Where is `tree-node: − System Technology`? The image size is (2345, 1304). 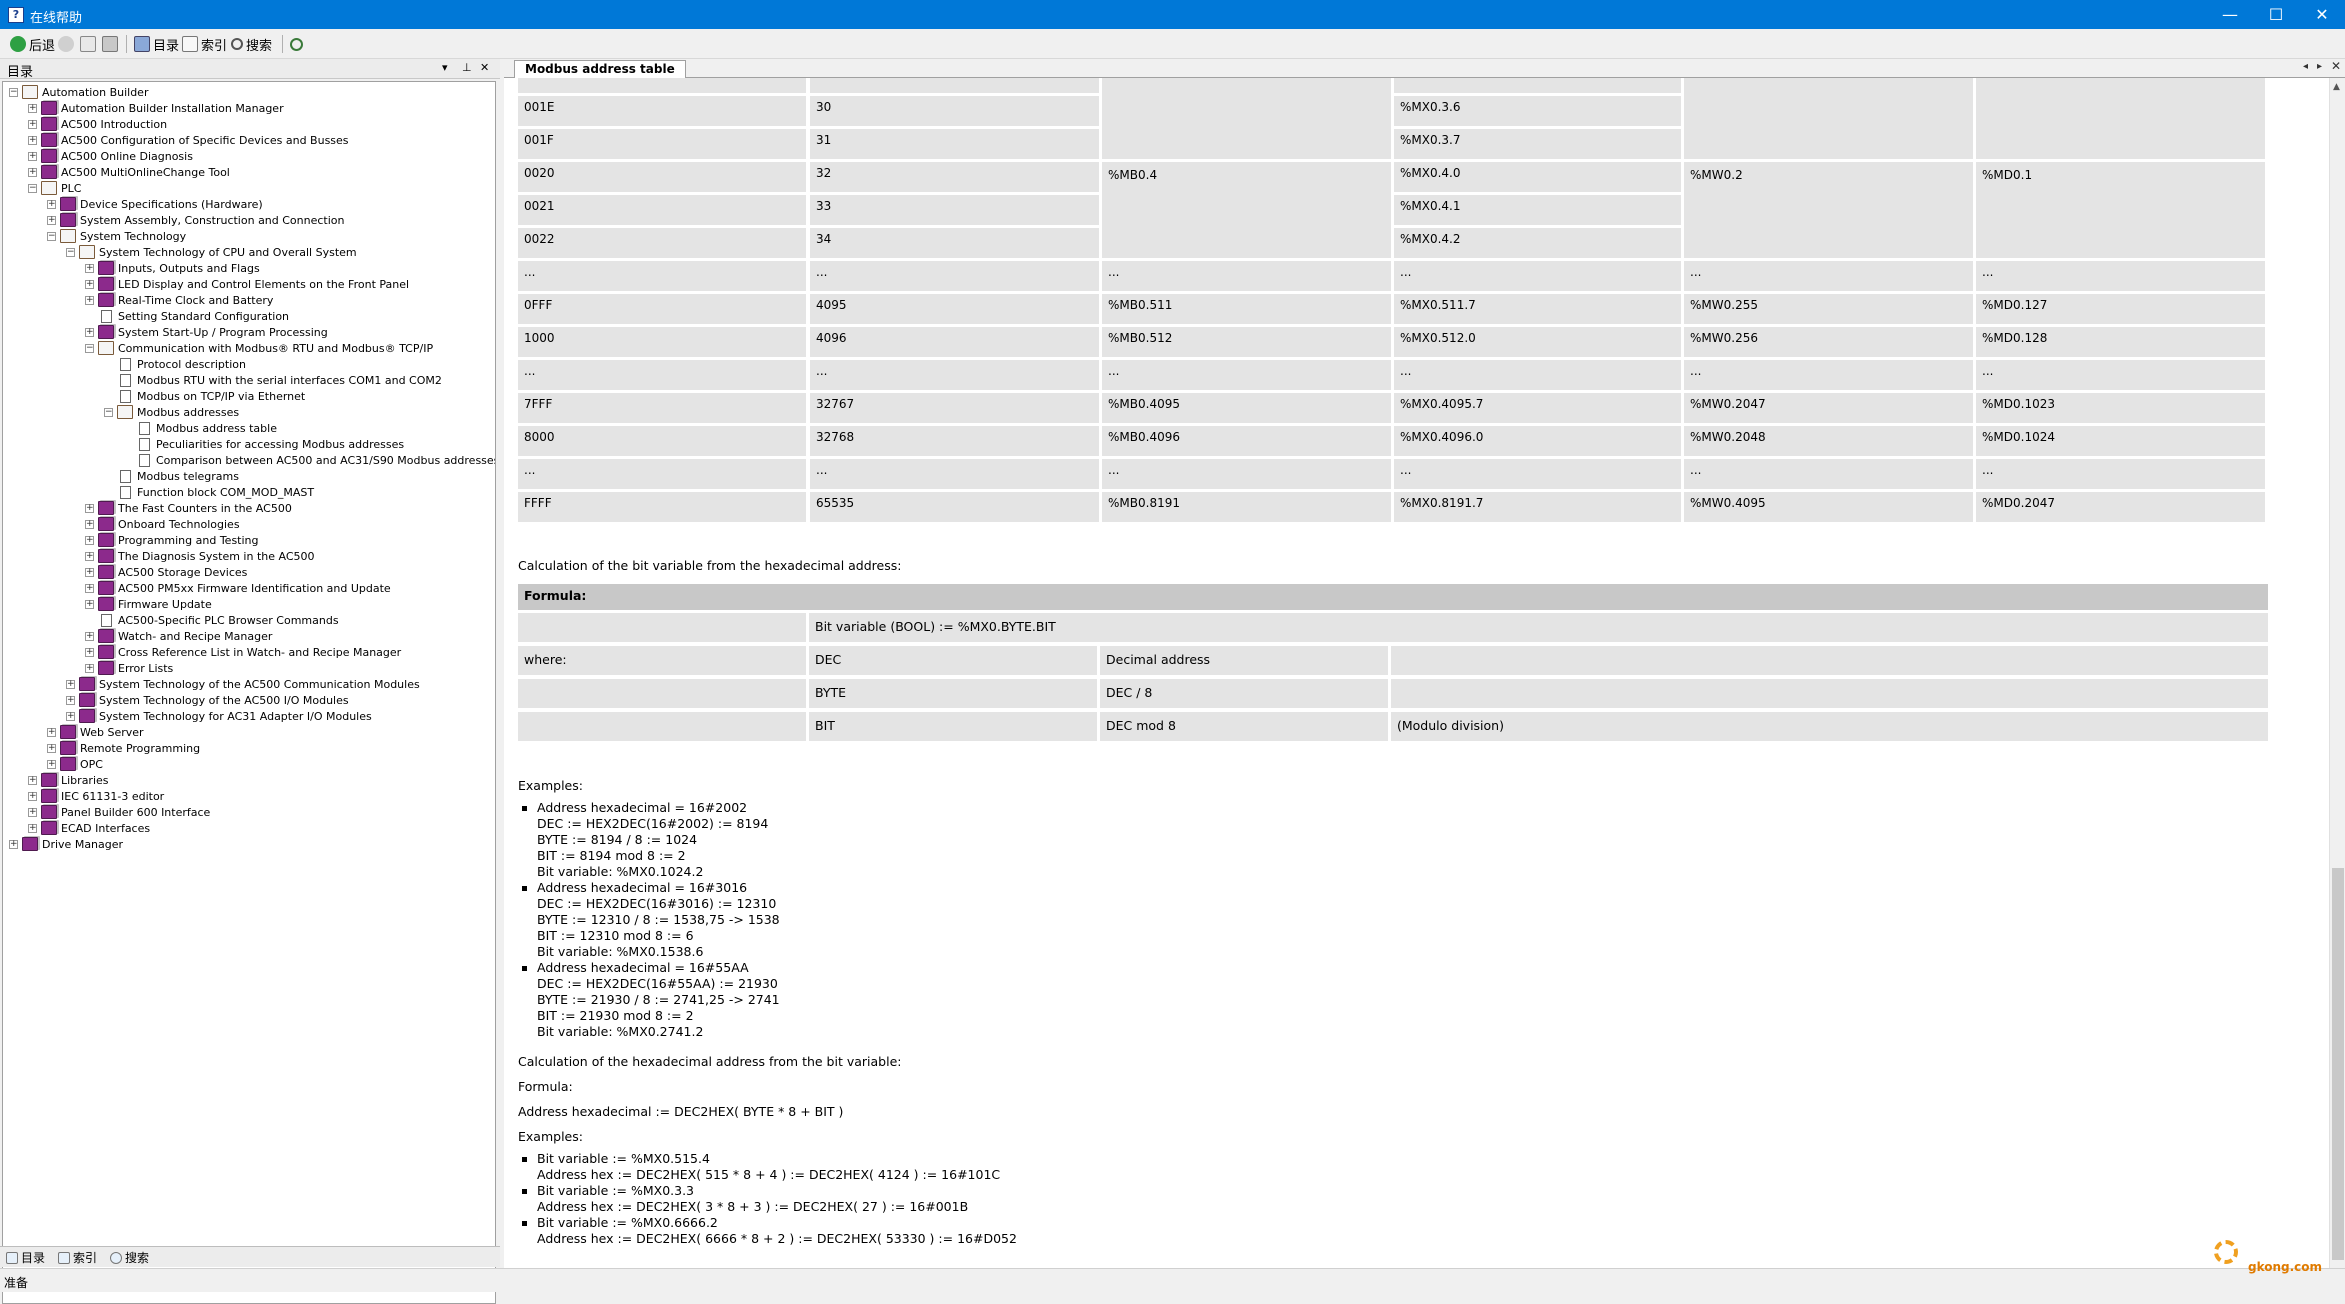
tree-node: − System Technology is located at coordinates (116, 236).